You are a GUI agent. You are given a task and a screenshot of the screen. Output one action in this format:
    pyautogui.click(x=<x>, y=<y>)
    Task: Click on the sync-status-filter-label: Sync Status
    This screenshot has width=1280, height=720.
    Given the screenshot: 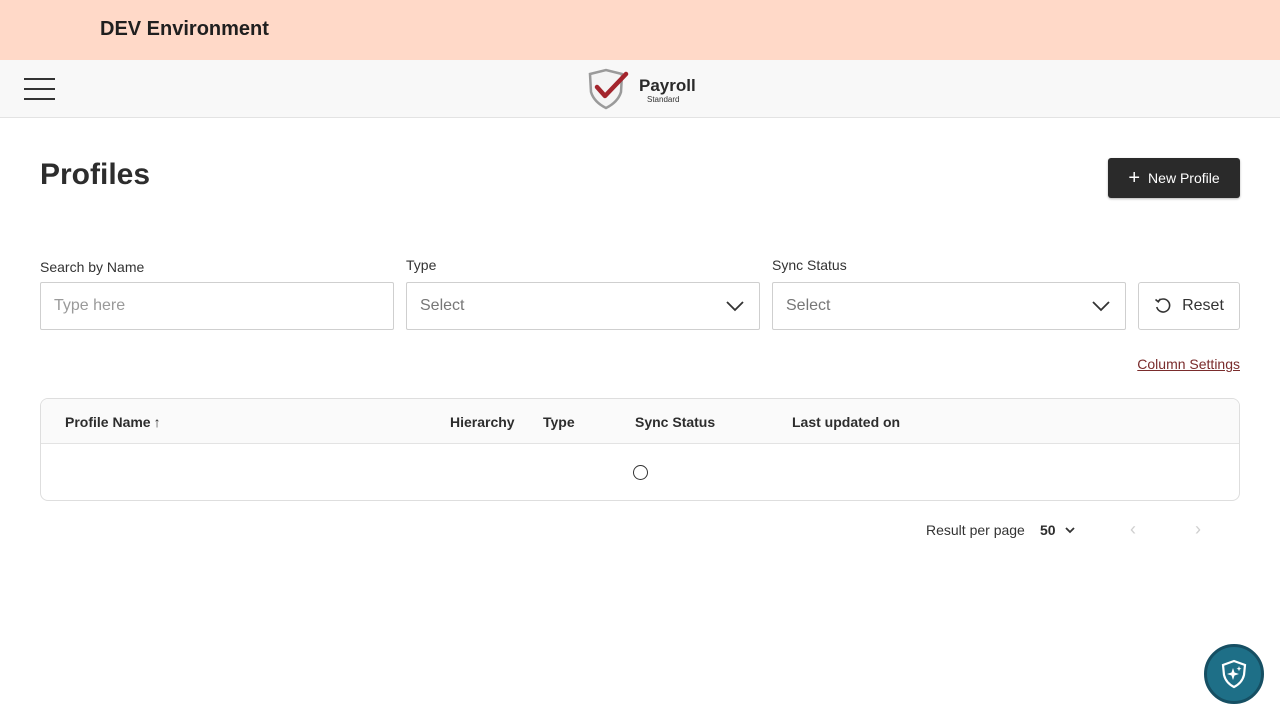 What is the action you would take?
    pyautogui.click(x=809, y=265)
    